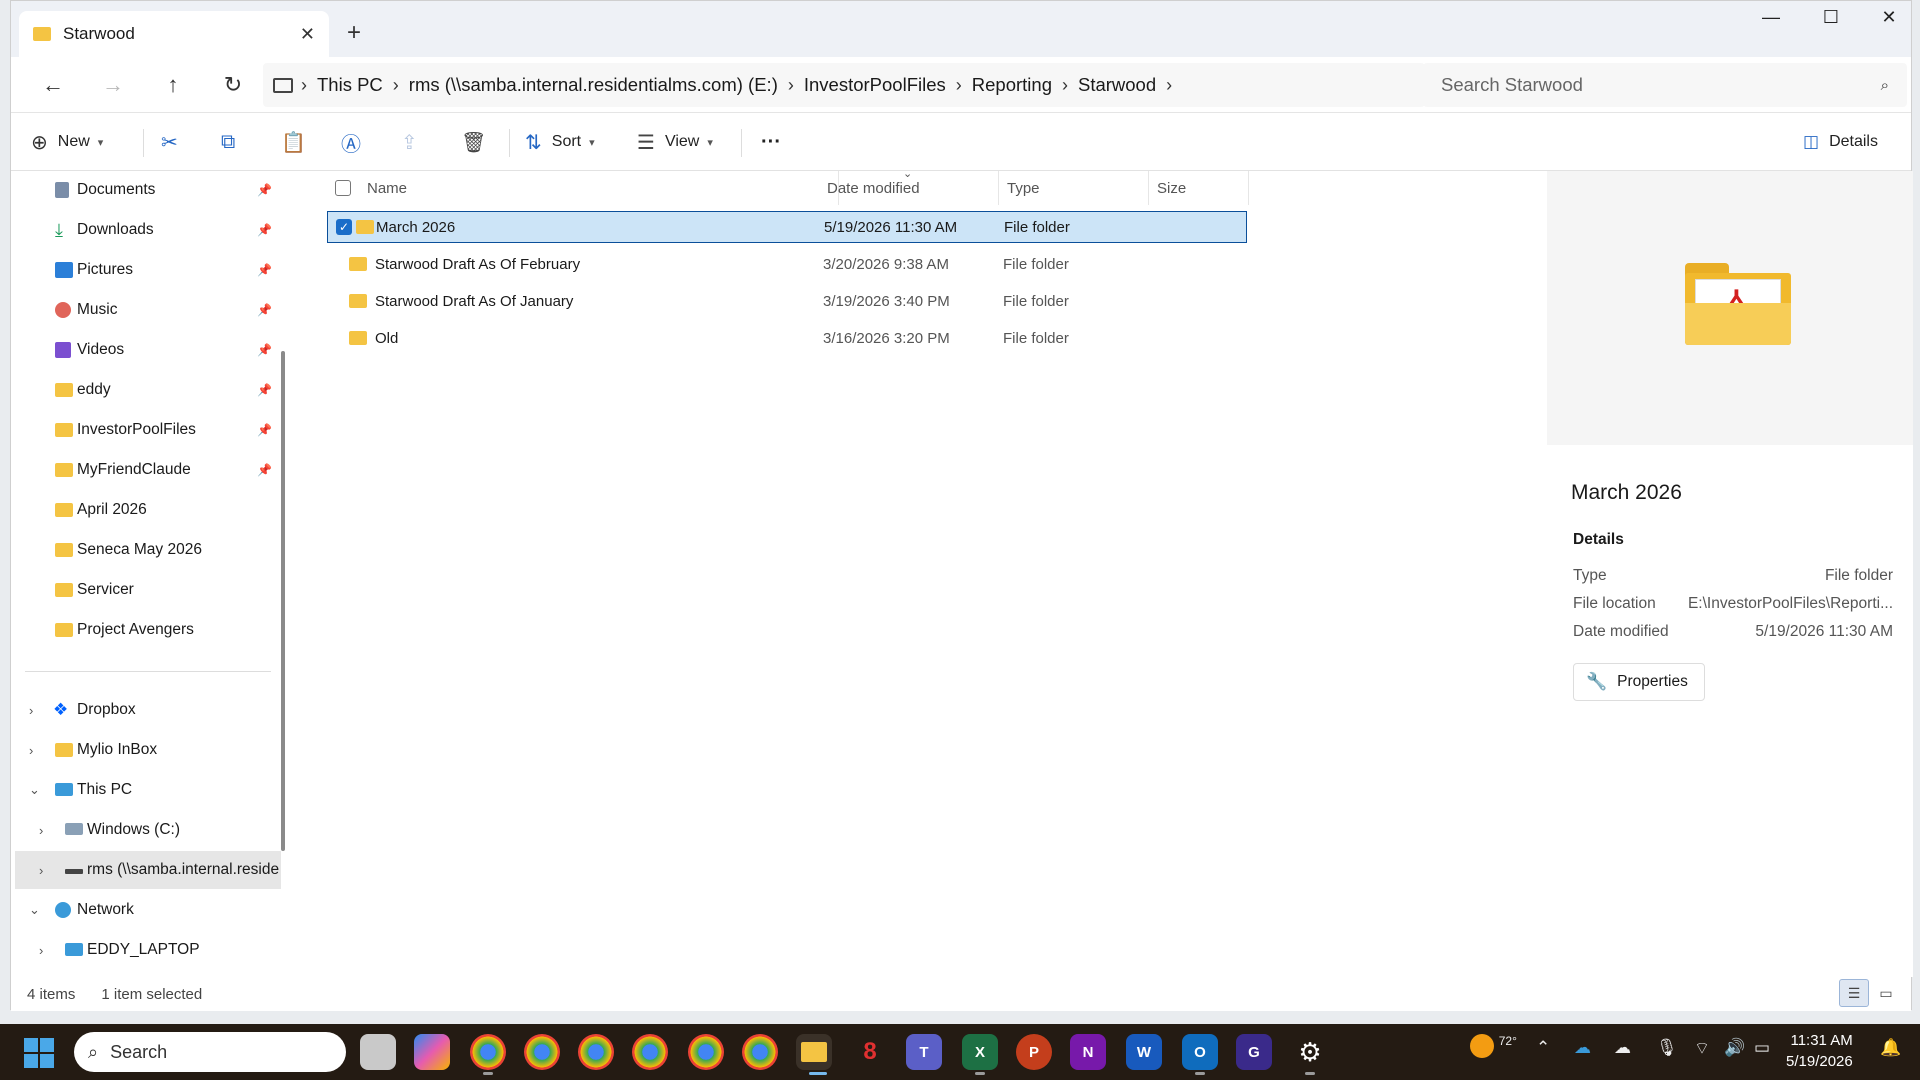 This screenshot has height=1080, width=1920. I want to click on item-count: 4 items, so click(51, 994).